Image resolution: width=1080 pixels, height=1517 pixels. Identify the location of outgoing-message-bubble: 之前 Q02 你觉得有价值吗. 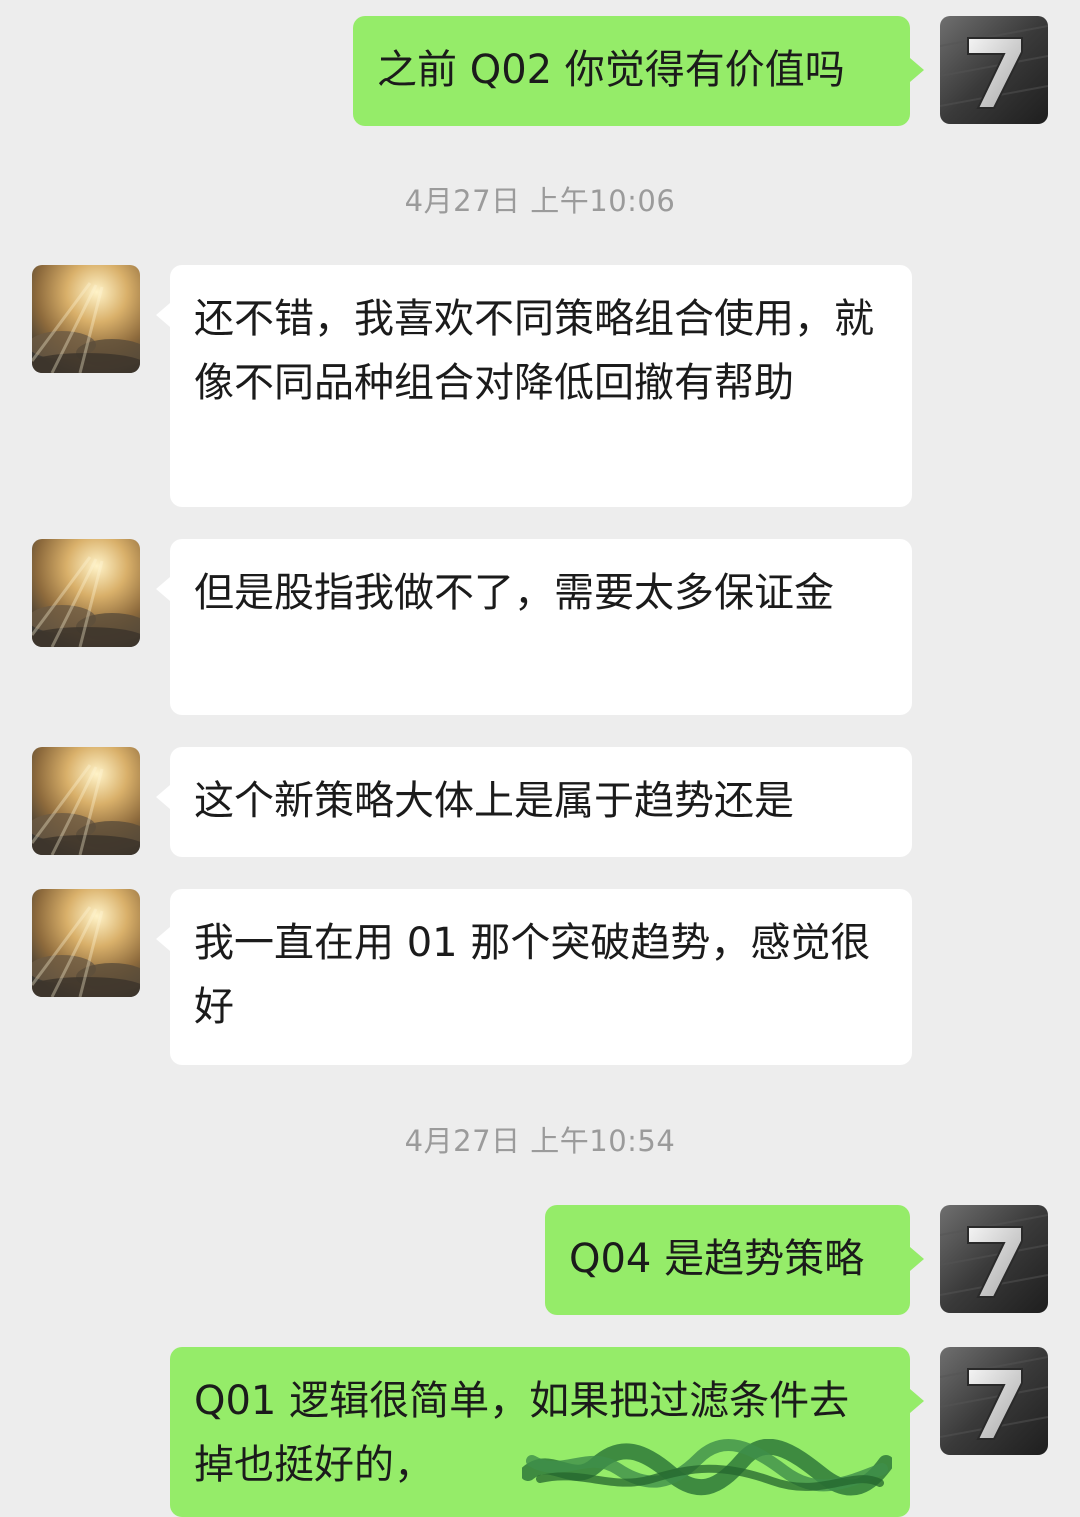
(638, 71).